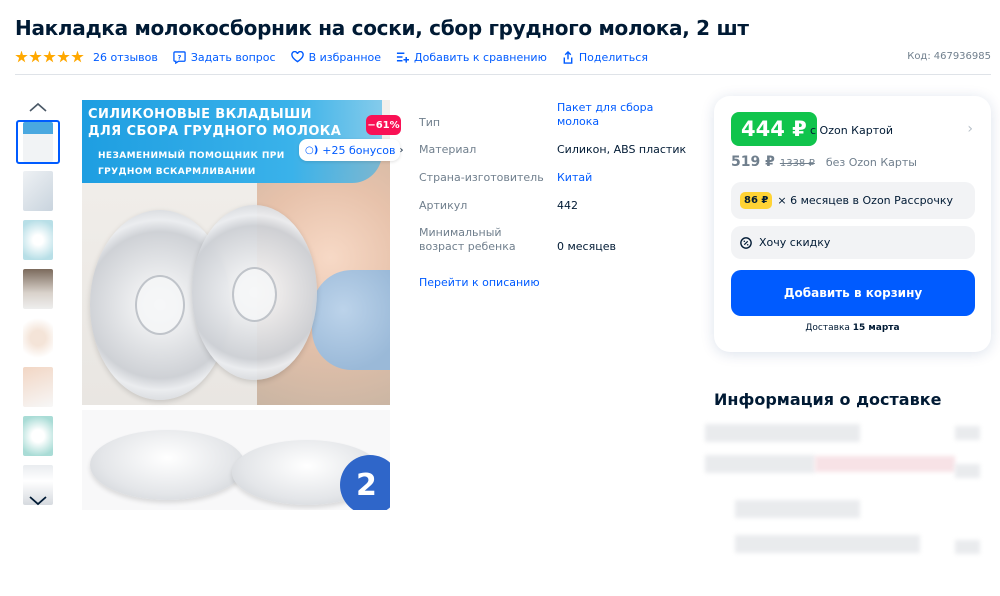  Describe the element at coordinates (871, 162) in the screenshot. I see `without-card-label: без Ozon Карты` at that location.